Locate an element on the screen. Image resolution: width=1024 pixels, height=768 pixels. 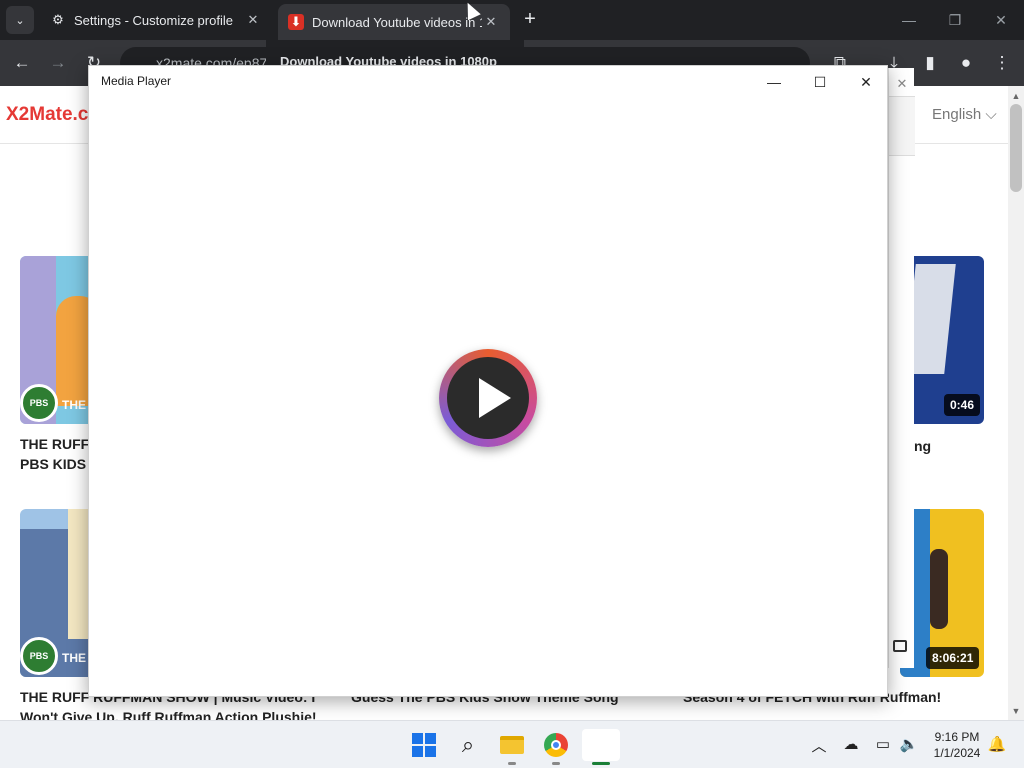
chevron-up-icon: ︿ is located at coordinates (819, 745).